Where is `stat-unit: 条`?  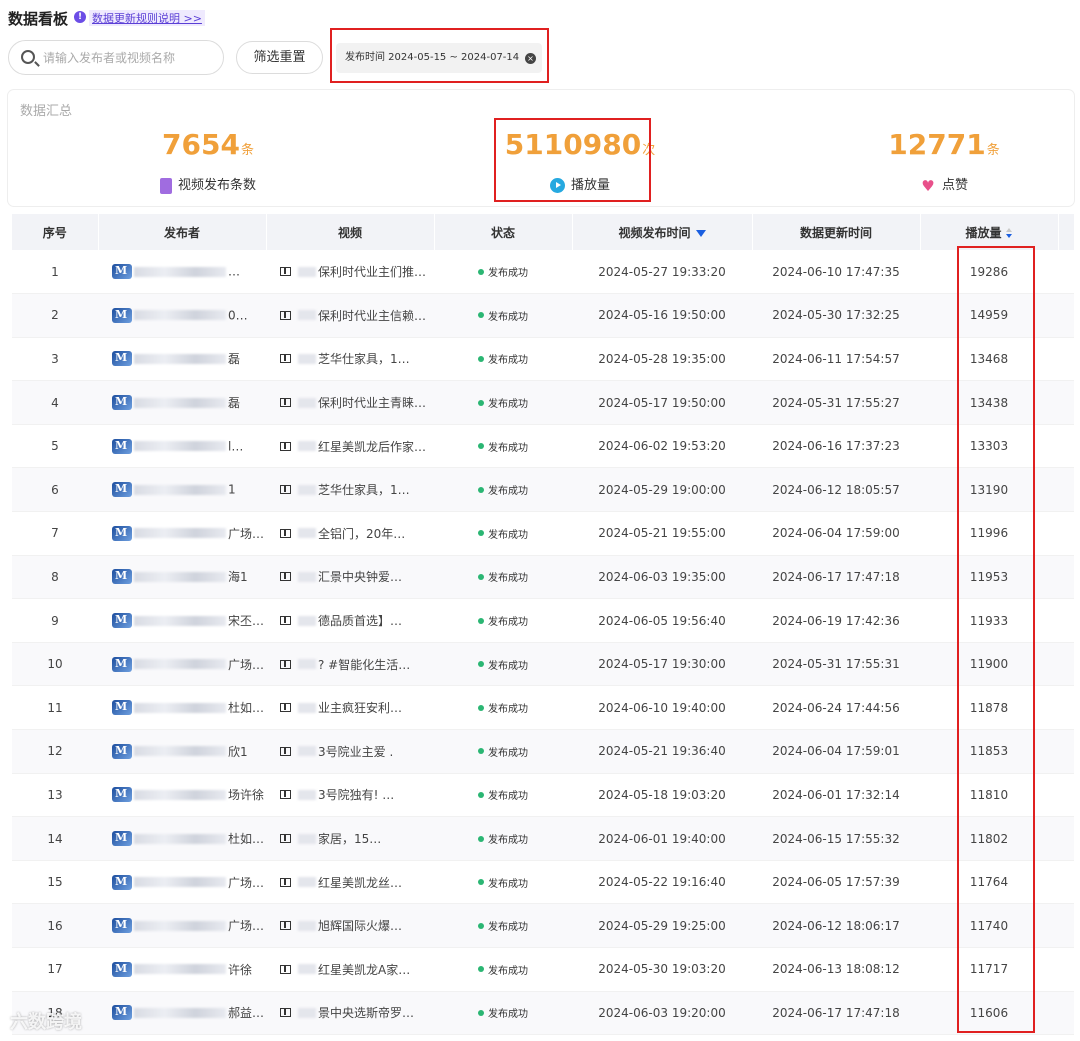 stat-unit: 条 is located at coordinates (247, 150).